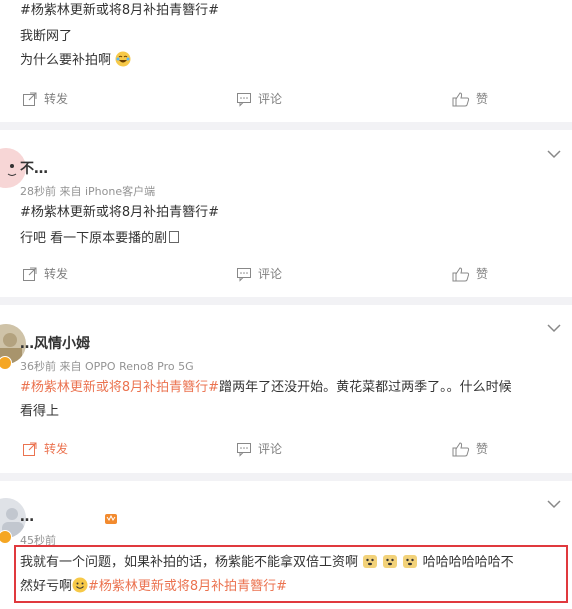  What do you see at coordinates (66, 60) in the screenshot?
I see `post1-line2-text: 为什么要补拍啊` at bounding box center [66, 60].